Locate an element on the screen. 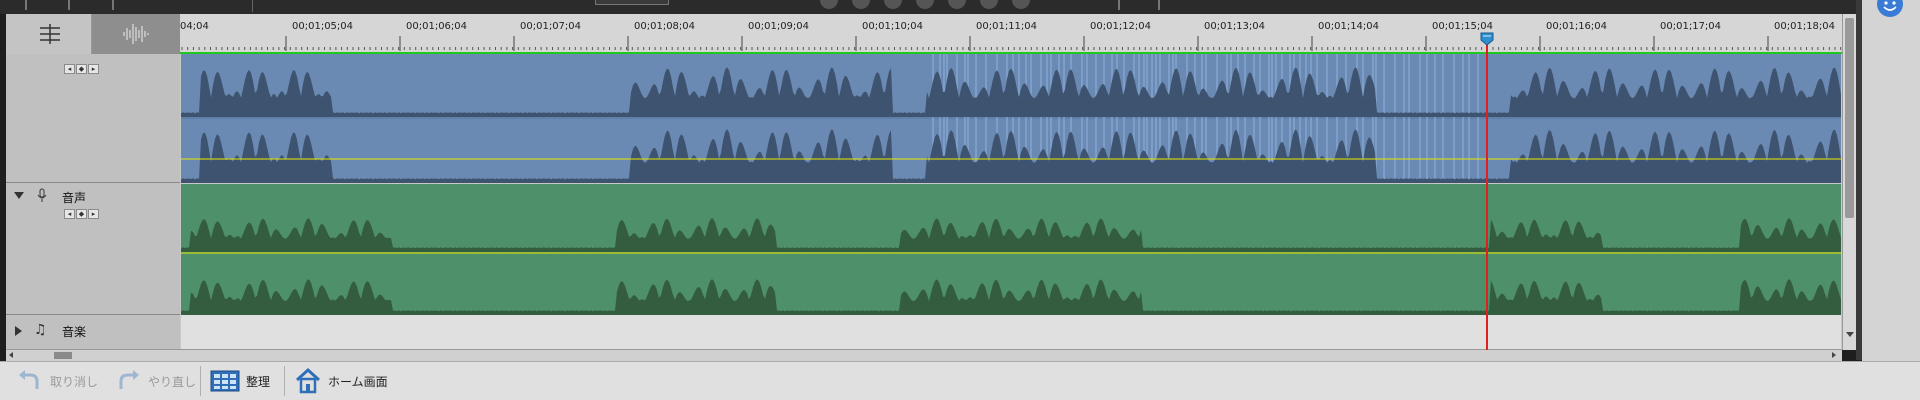 The image size is (1920, 400). ruler-time-label: 04;04 is located at coordinates (194, 26).